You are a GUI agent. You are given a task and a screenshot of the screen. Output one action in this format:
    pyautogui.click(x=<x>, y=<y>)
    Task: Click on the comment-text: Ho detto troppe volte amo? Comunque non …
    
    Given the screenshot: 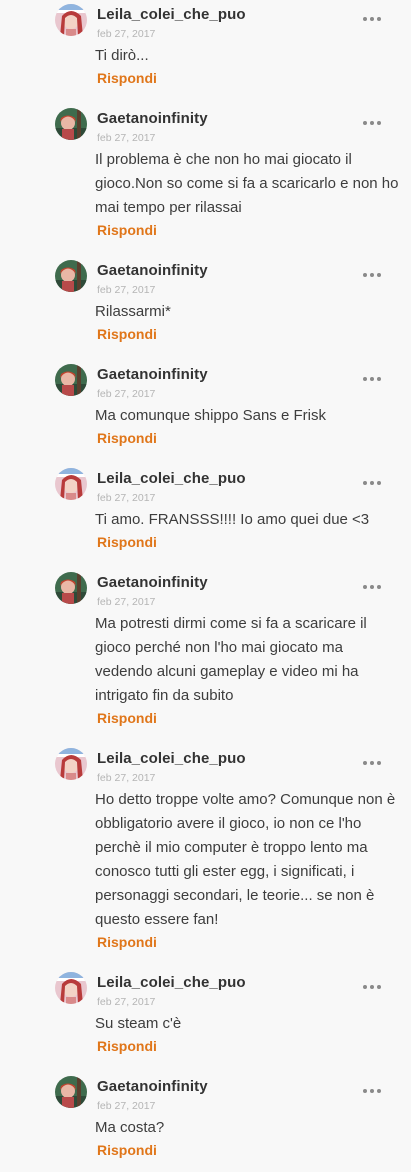 What is the action you would take?
    pyautogui.click(x=245, y=859)
    